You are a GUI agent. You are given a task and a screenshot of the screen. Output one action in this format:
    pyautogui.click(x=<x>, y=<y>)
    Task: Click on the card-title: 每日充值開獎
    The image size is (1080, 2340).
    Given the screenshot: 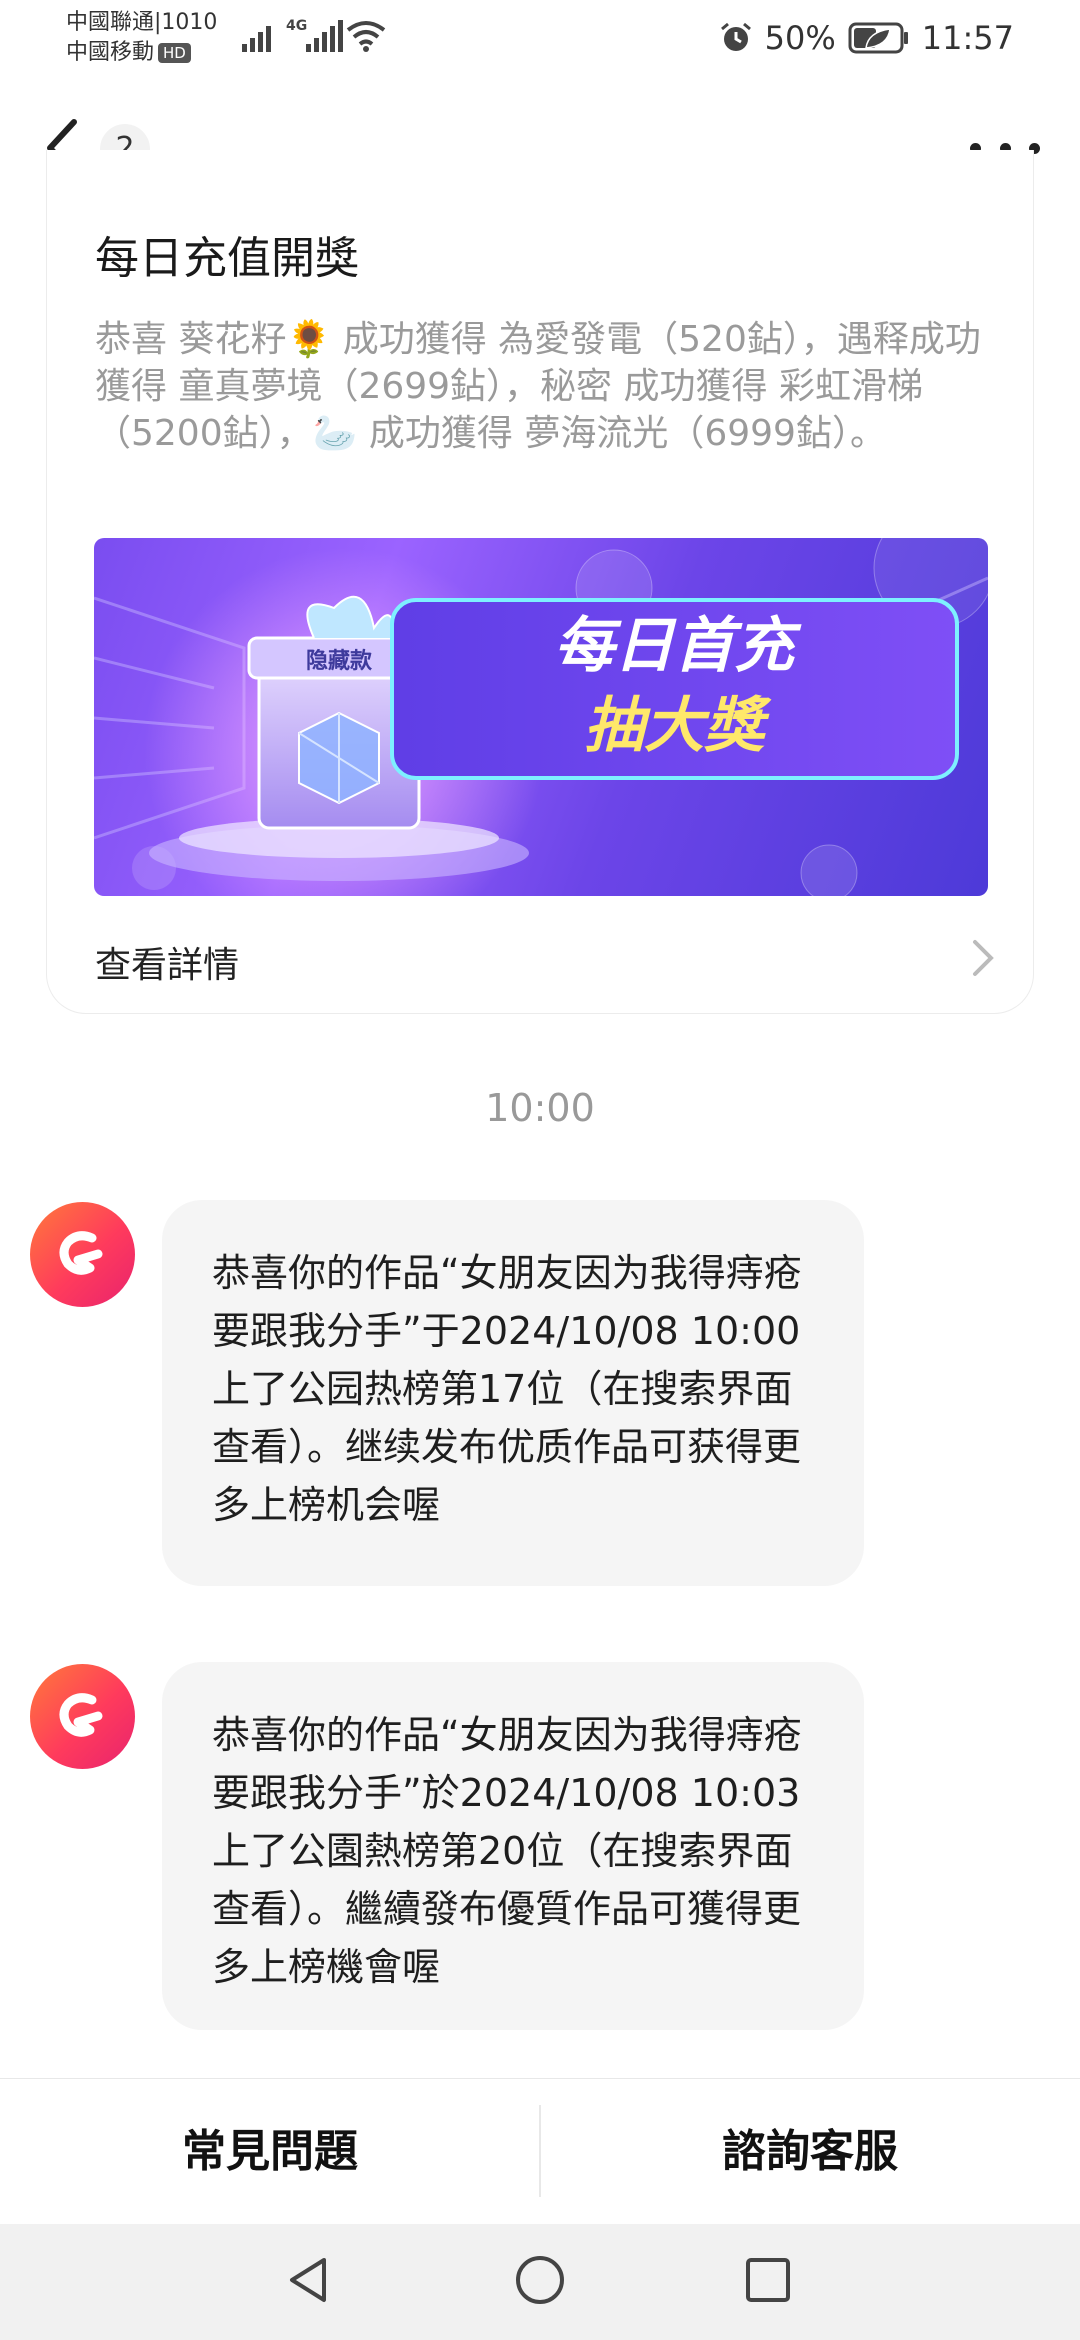 What is the action you would take?
    pyautogui.click(x=227, y=258)
    